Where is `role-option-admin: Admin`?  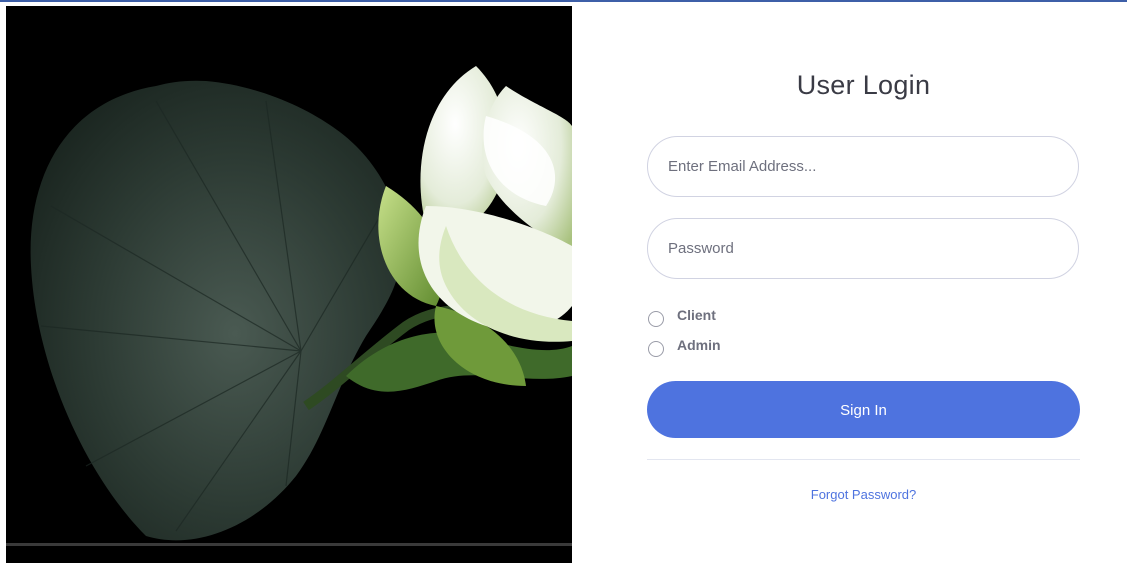 role-option-admin: Admin is located at coordinates (684, 345).